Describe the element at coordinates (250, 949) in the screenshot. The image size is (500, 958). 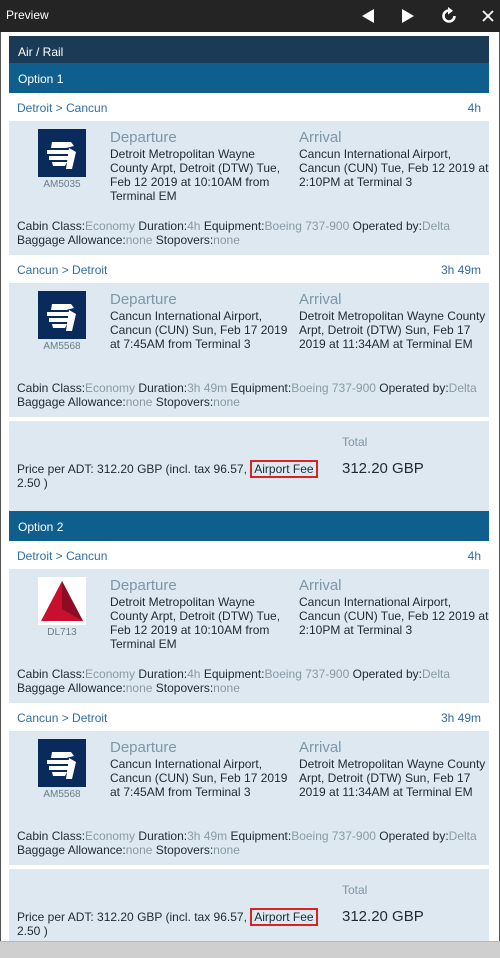
I see `horizontal-scrollbar` at that location.